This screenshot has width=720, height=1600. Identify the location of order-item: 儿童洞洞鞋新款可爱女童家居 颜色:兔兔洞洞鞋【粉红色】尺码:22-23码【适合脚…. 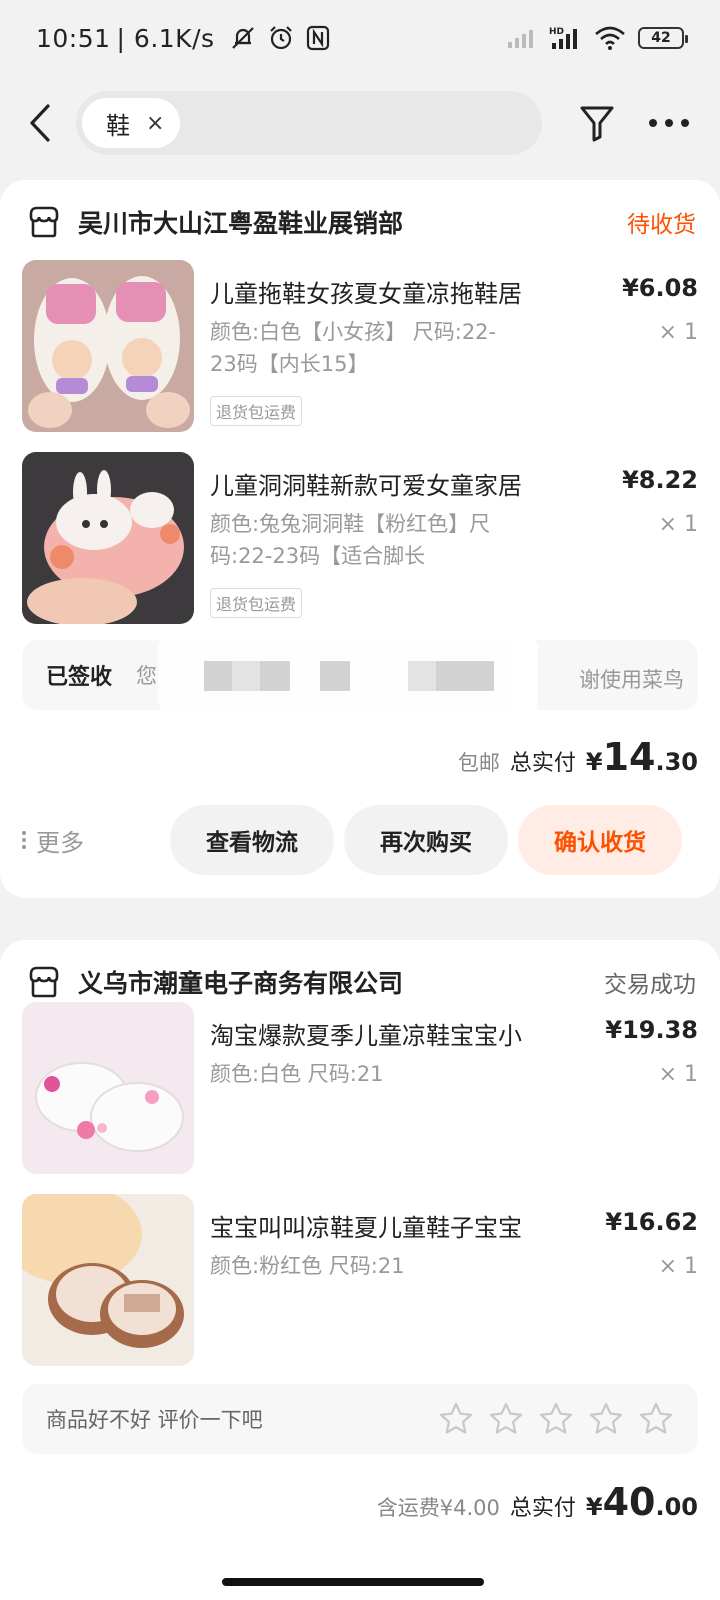
(360, 538).